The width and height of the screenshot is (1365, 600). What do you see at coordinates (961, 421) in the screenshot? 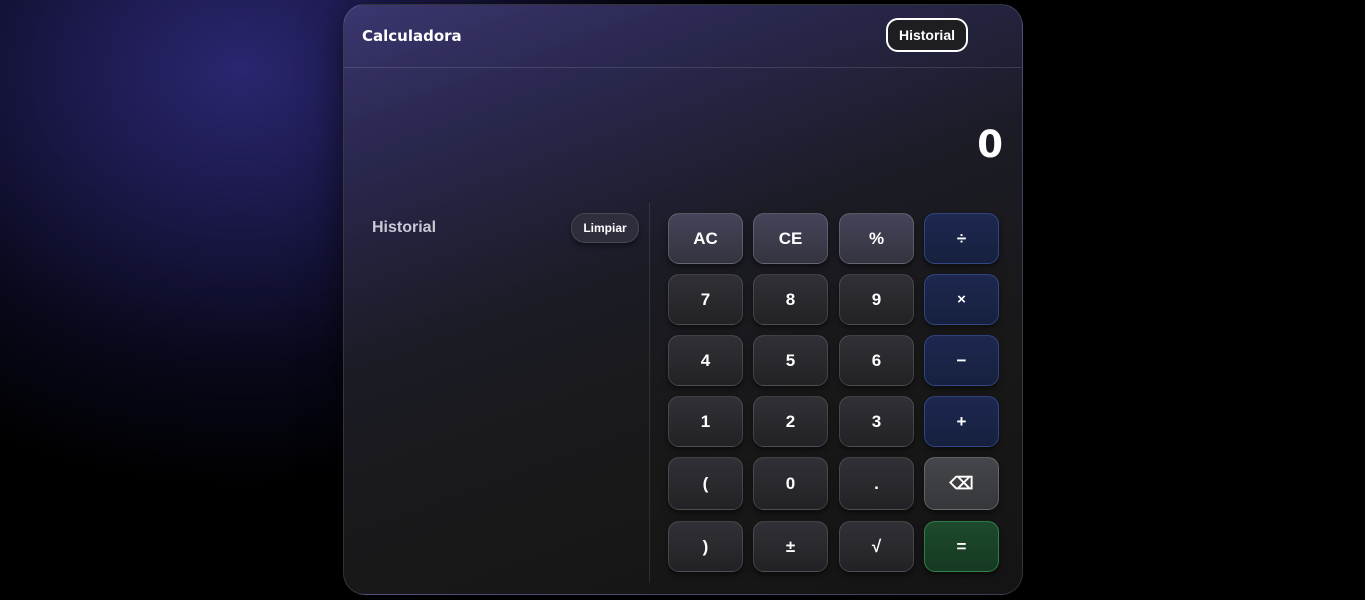
I see `key-add: +` at bounding box center [961, 421].